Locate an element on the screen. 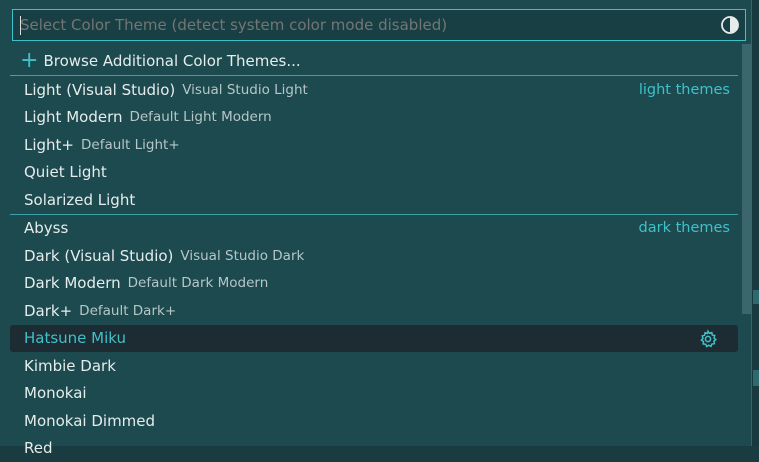  item-description: Default Dark Modern is located at coordinates (198, 283).